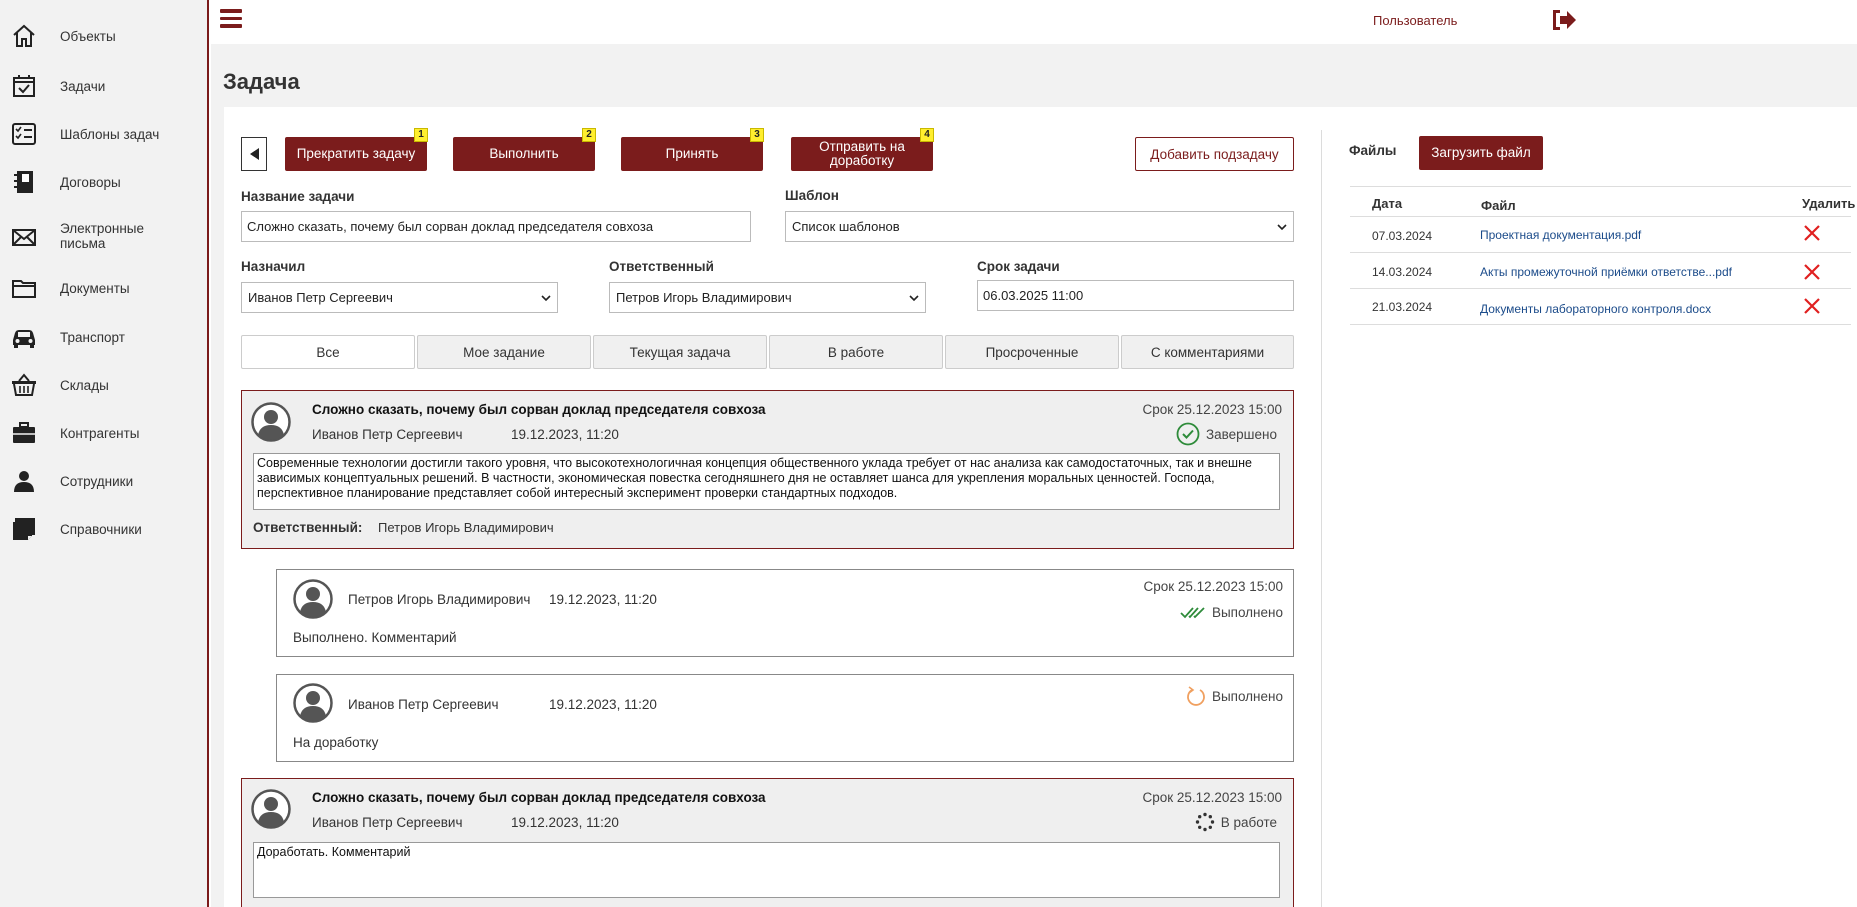 The width and height of the screenshot is (1857, 907). What do you see at coordinates (504, 352) in the screenshot?
I see `tab-my-assignment: Мое задание` at bounding box center [504, 352].